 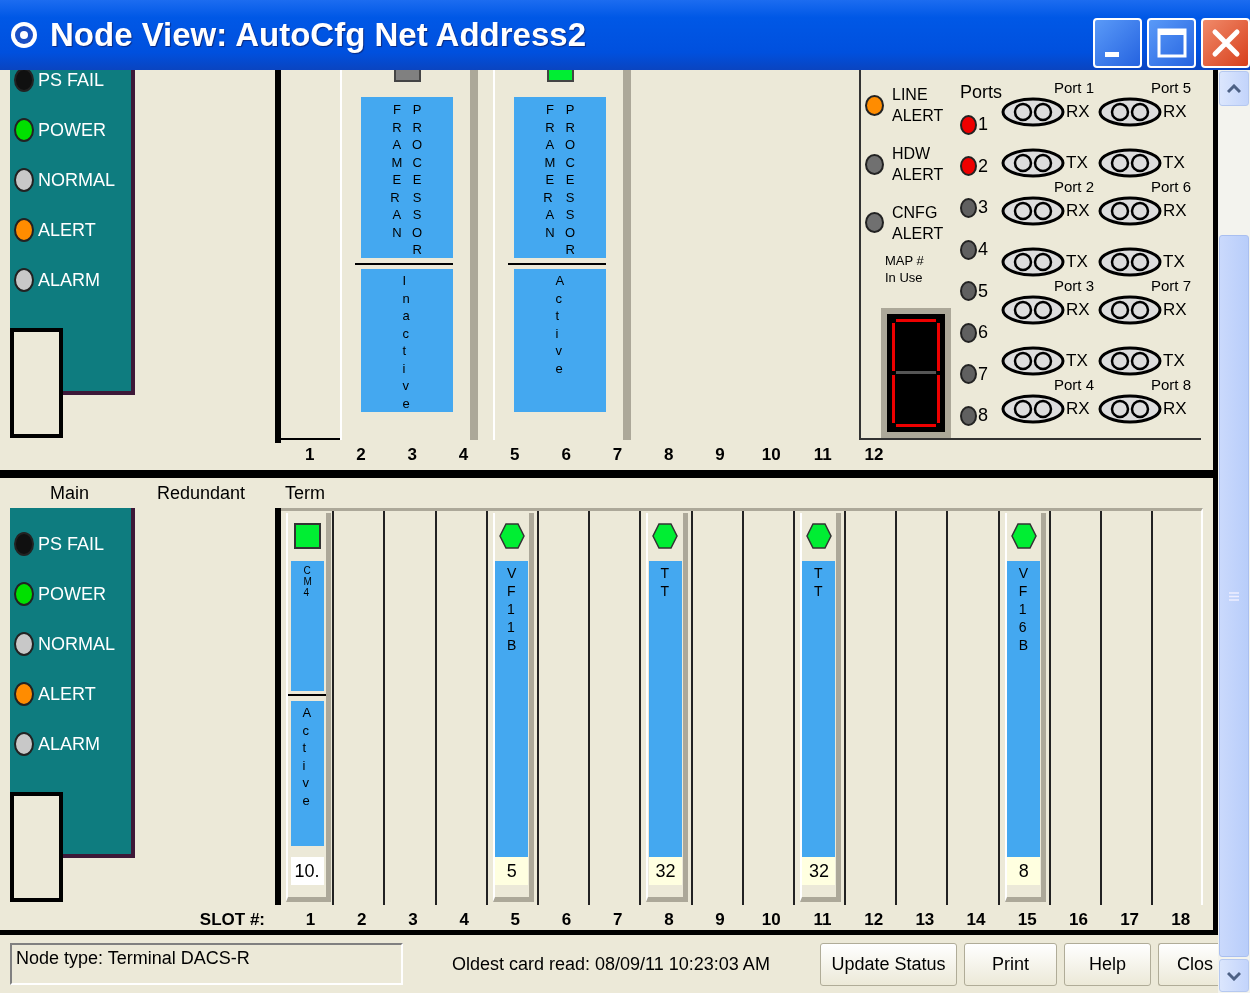 What do you see at coordinates (1234, 975) in the screenshot?
I see `scroll-down-button` at bounding box center [1234, 975].